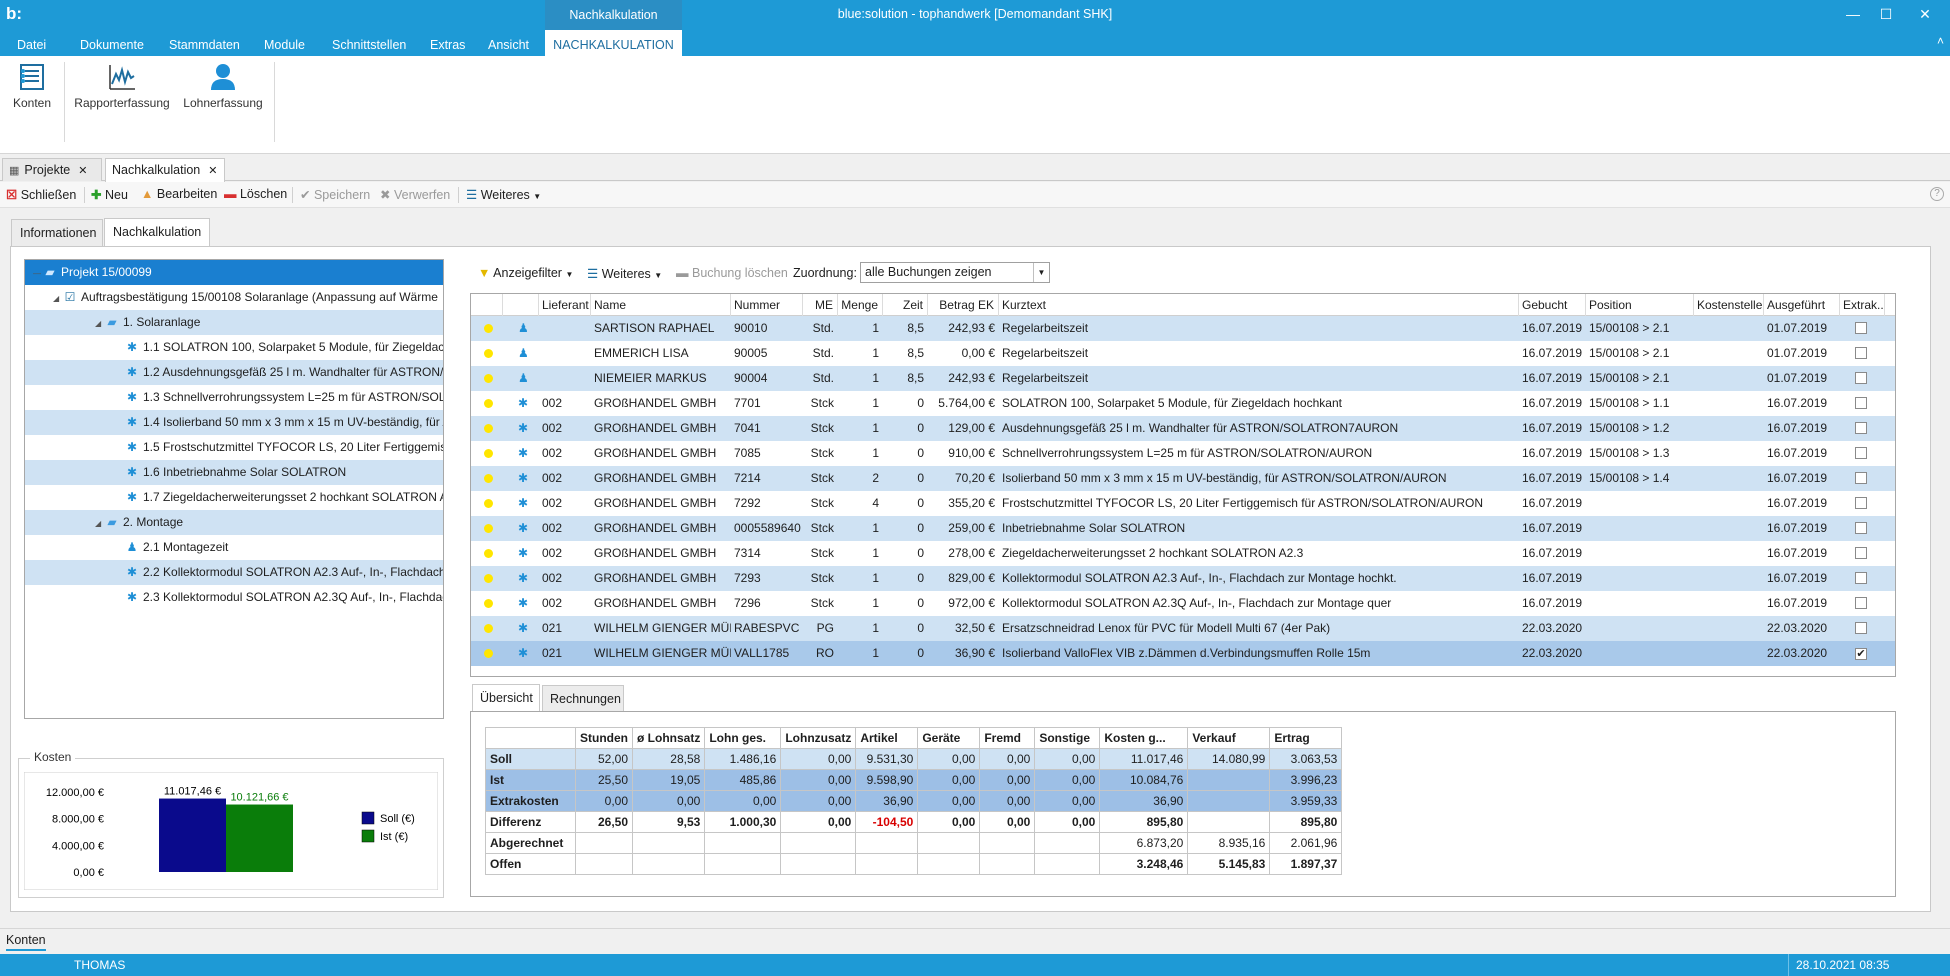 The height and width of the screenshot is (976, 1950). Describe the element at coordinates (565, 305) in the screenshot. I see `column-header: Lieferant` at that location.